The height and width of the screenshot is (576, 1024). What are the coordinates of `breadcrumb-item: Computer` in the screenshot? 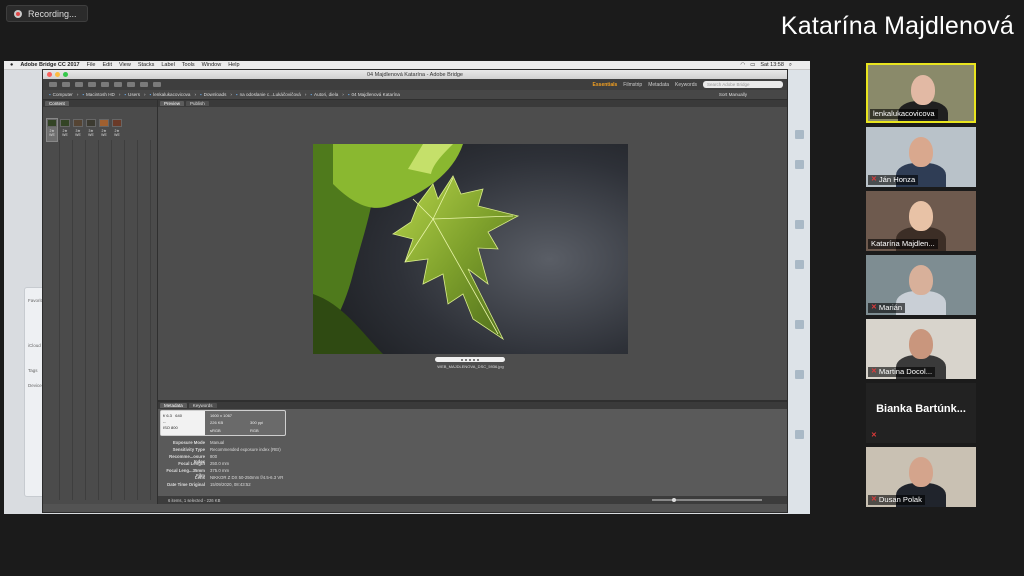 It's located at (61, 94).